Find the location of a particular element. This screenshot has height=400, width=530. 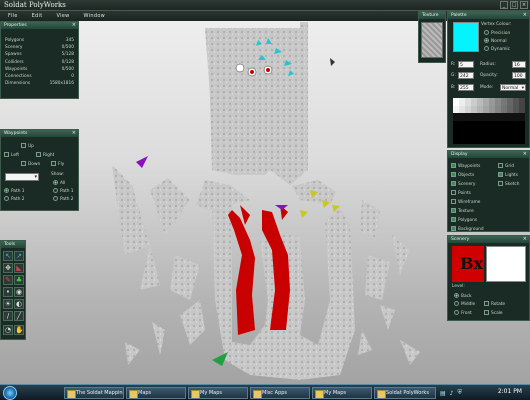

display-lights-checkbox: Lights is located at coordinates (508, 175).